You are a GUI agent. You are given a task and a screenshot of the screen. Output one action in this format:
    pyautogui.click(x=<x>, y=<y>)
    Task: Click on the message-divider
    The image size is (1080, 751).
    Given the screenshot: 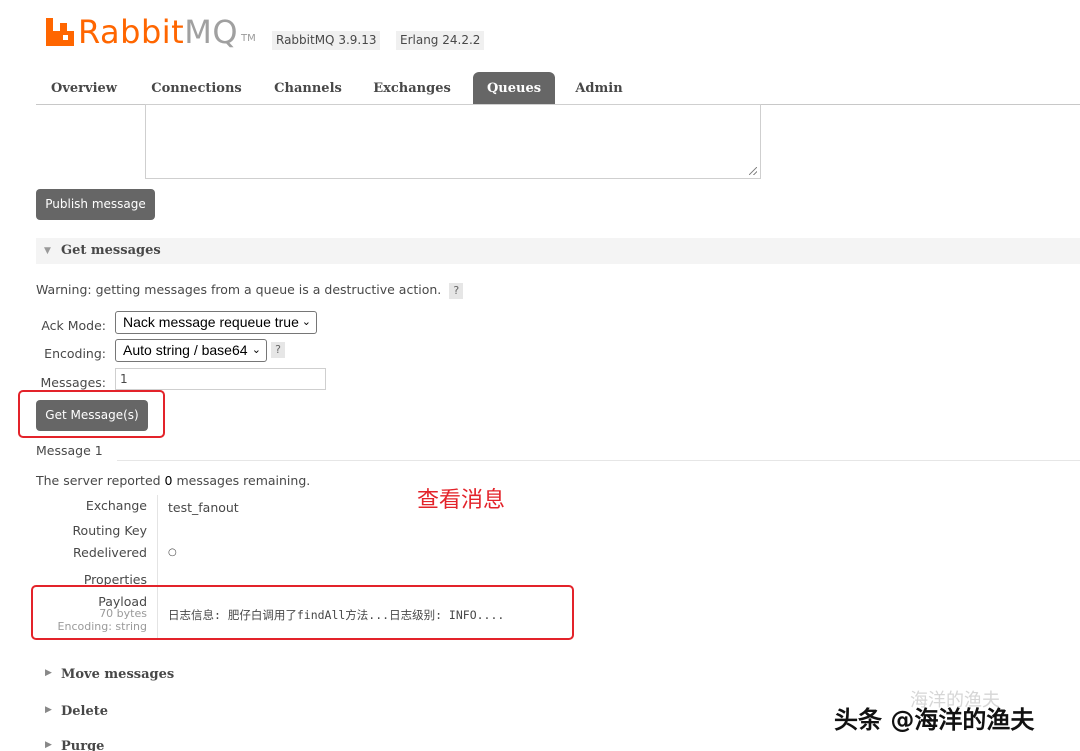 What is the action you would take?
    pyautogui.click(x=598, y=460)
    